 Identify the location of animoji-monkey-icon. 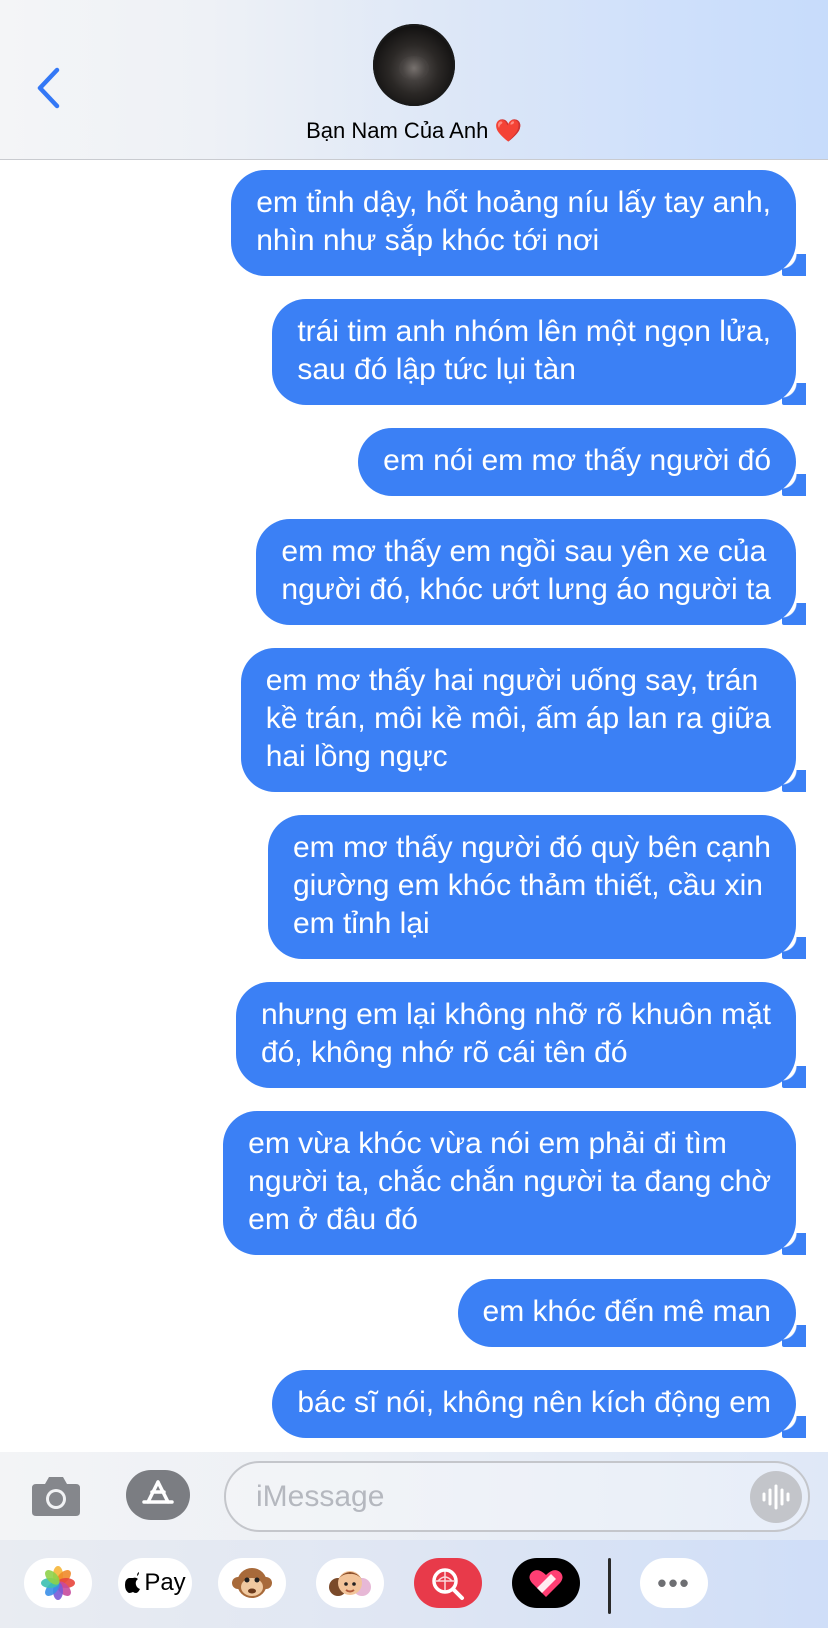
(252, 1583).